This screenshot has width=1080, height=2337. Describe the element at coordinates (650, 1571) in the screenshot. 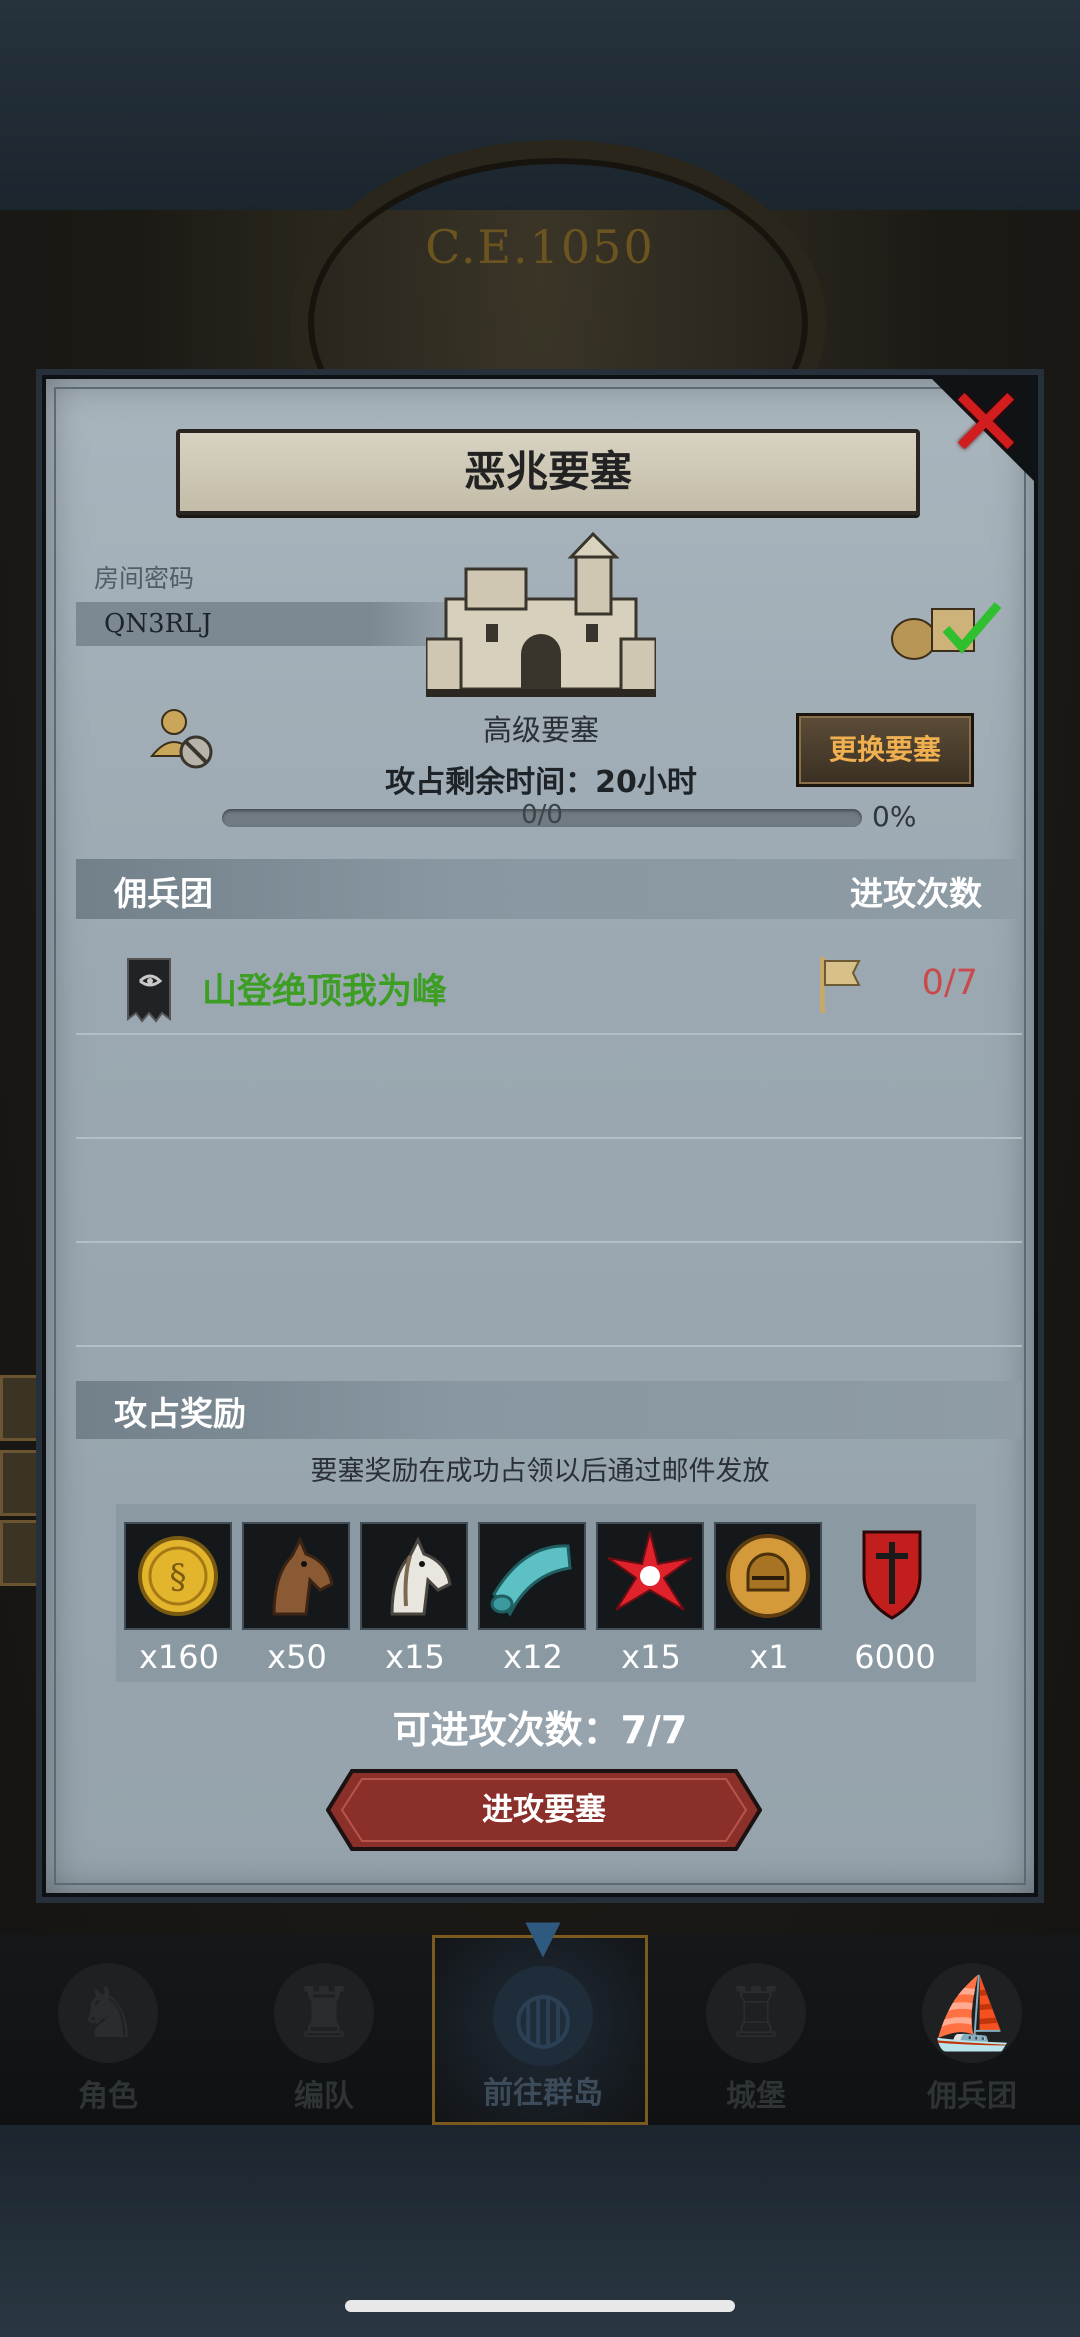

I see `red-star-icon` at that location.